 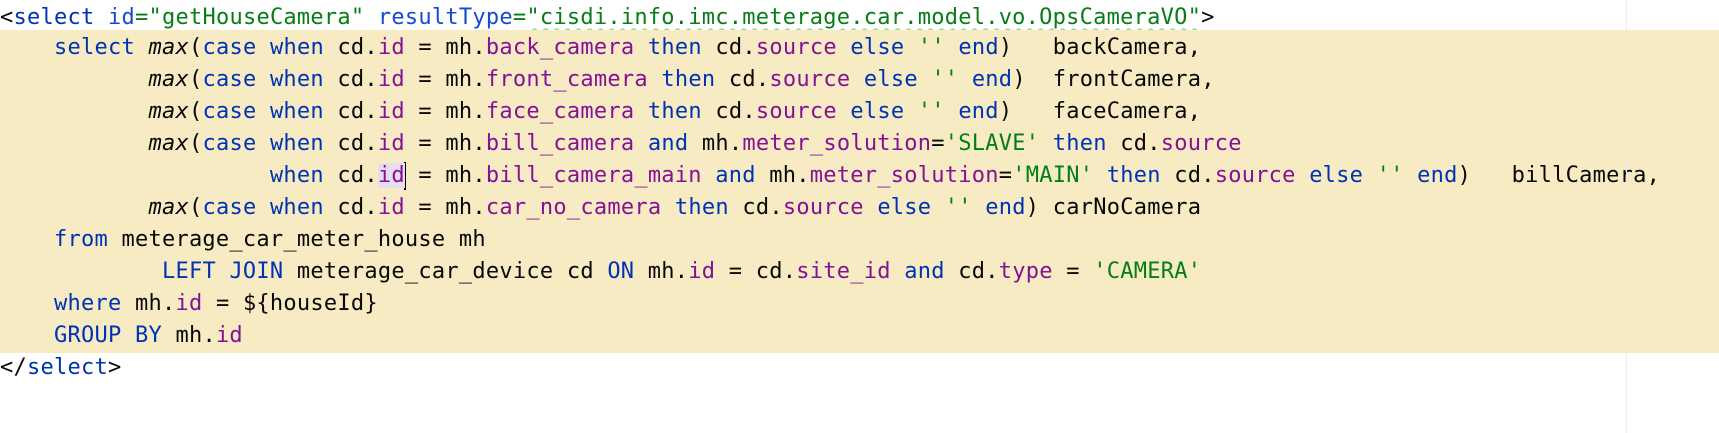 I want to click on string-literal: 'SLAVE', so click(x=992, y=143).